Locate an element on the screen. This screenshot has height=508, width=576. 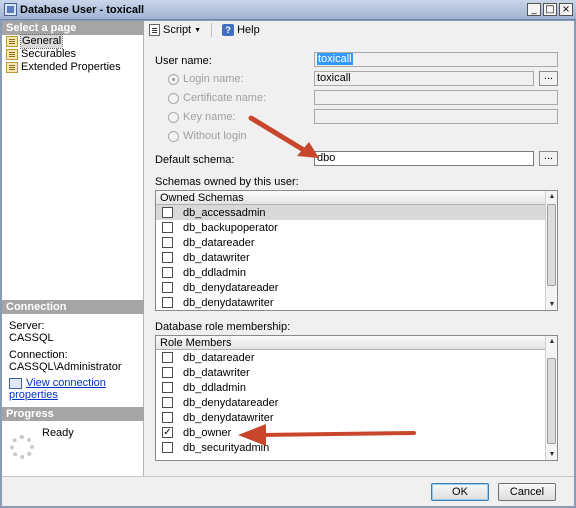
key-name-label: Key name: is located at coordinates (209, 117).